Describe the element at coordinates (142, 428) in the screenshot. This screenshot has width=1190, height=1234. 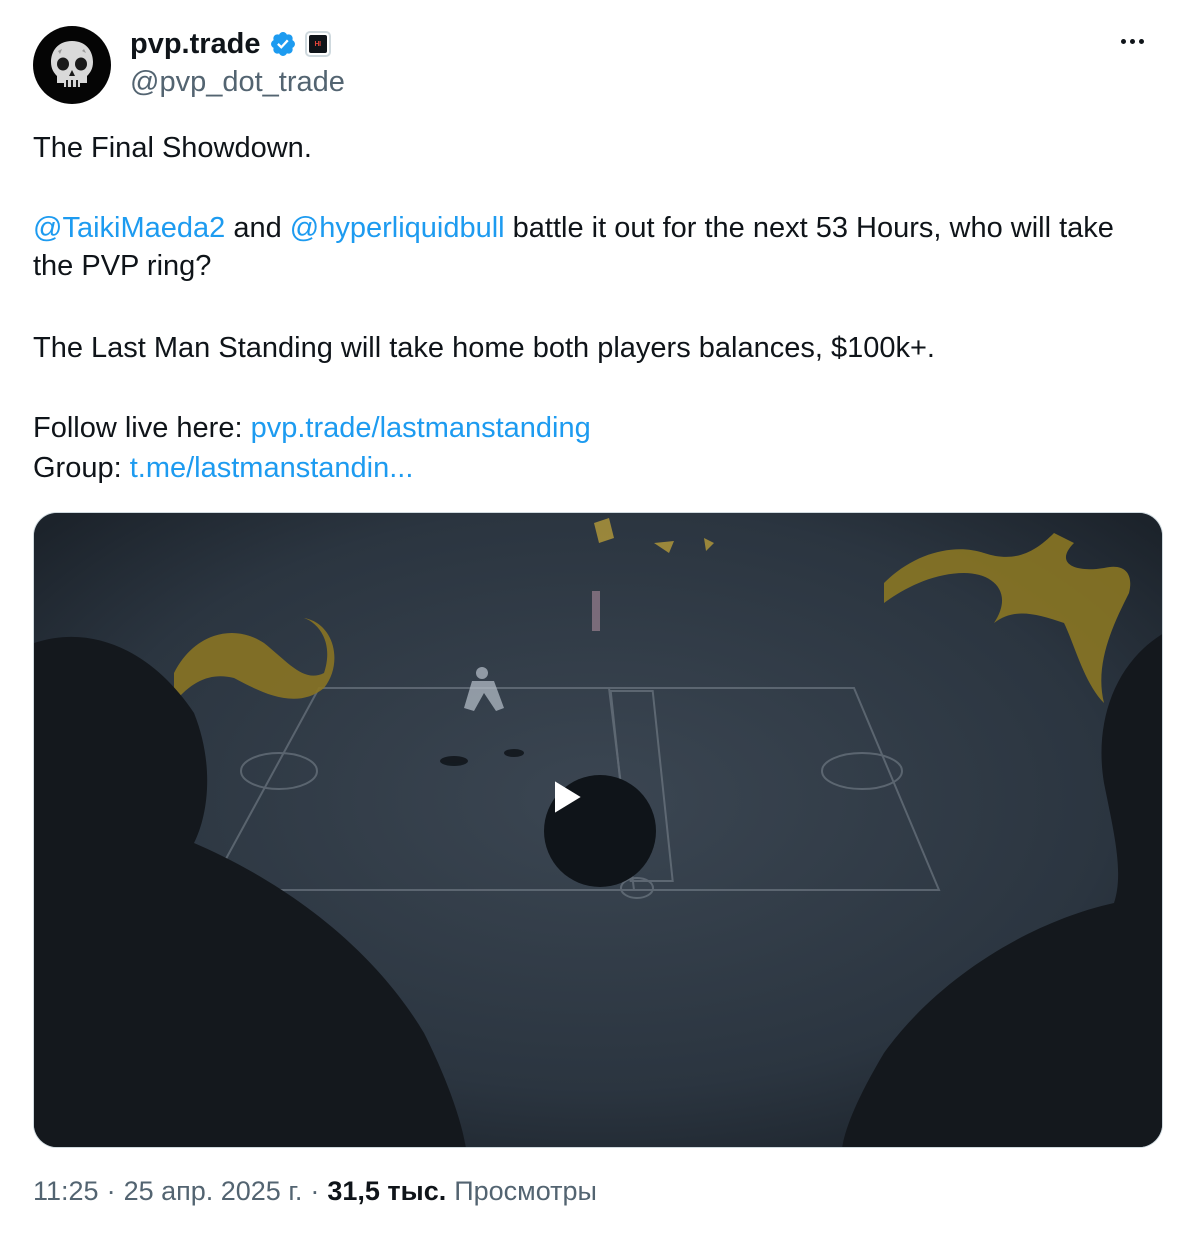
I see `follow-label: Follow live here:` at that location.